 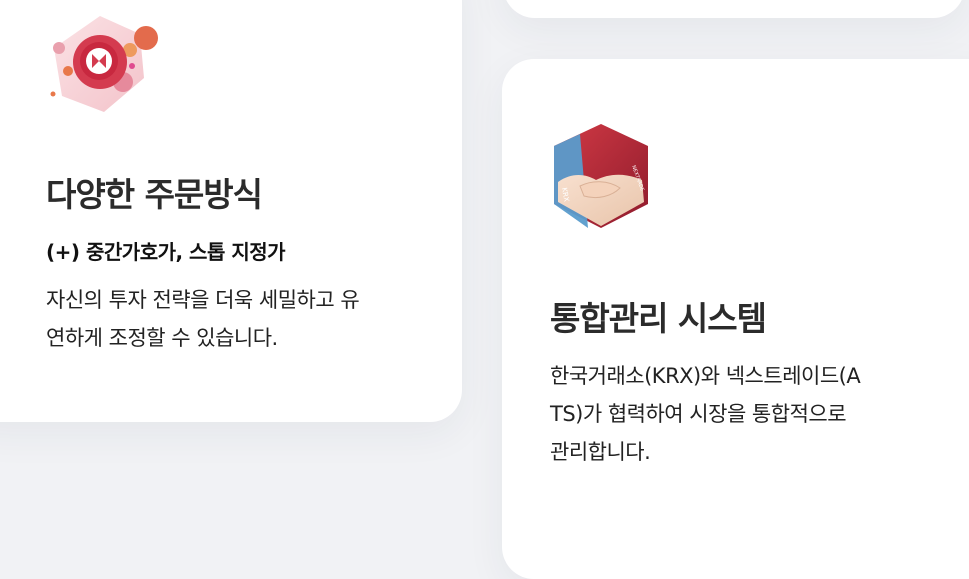 What do you see at coordinates (166, 252) in the screenshot?
I see `order-methods-subtitle: (+) 중간가호가, 스톱 지정가` at bounding box center [166, 252].